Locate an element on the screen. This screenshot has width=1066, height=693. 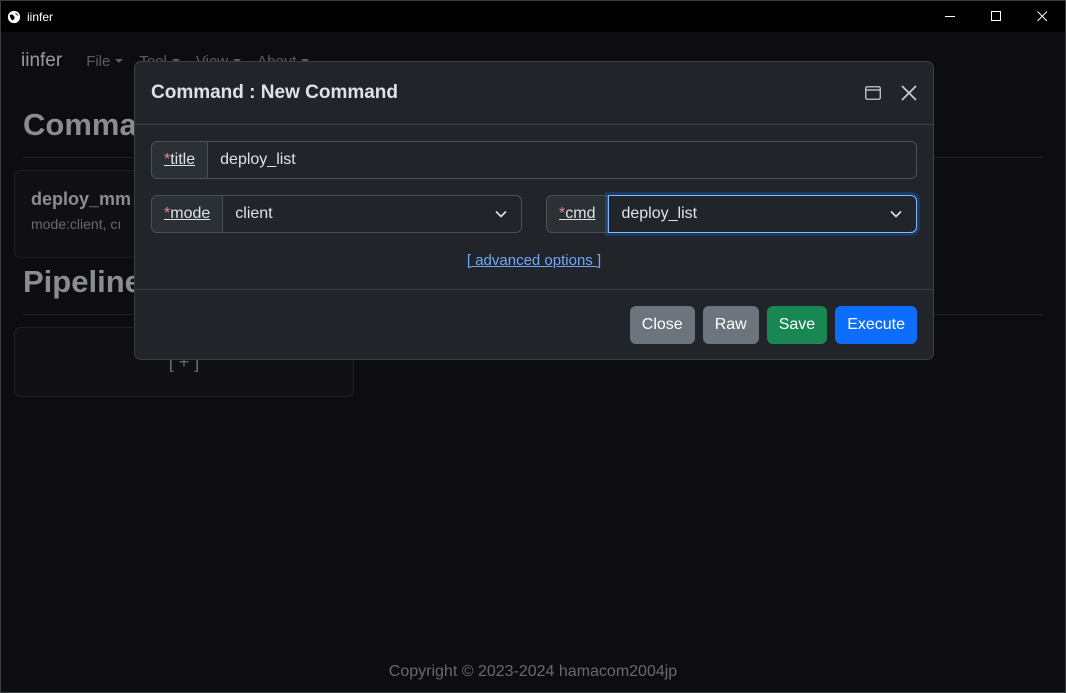
mode-select-value: client is located at coordinates (254, 213).